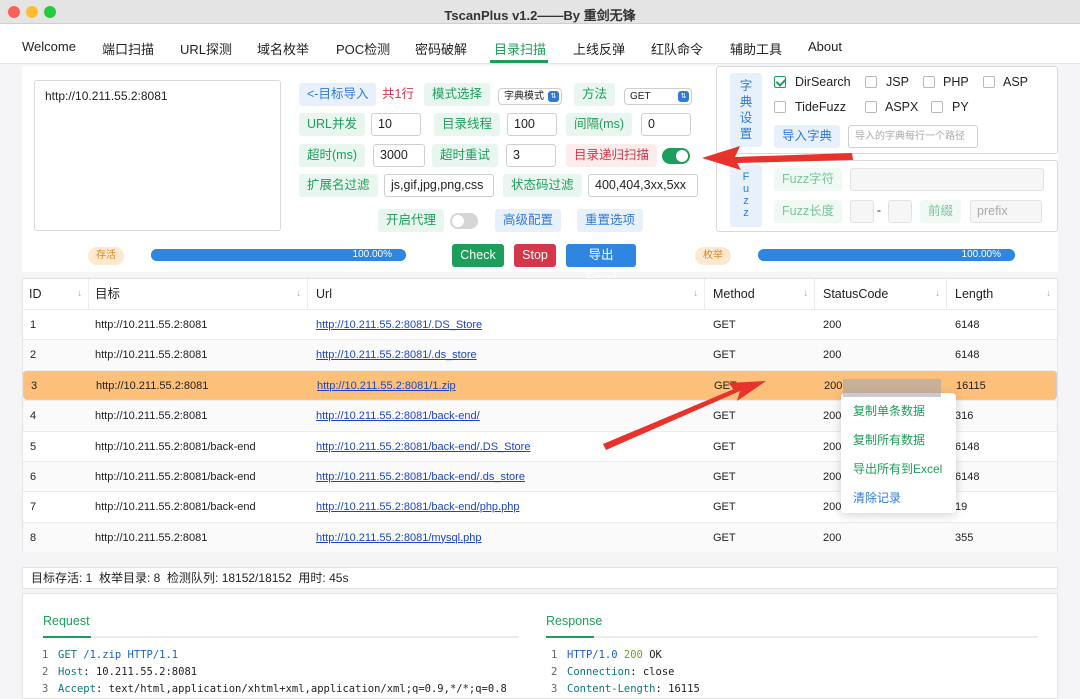  I want to click on cell-id: 1, so click(33, 325).